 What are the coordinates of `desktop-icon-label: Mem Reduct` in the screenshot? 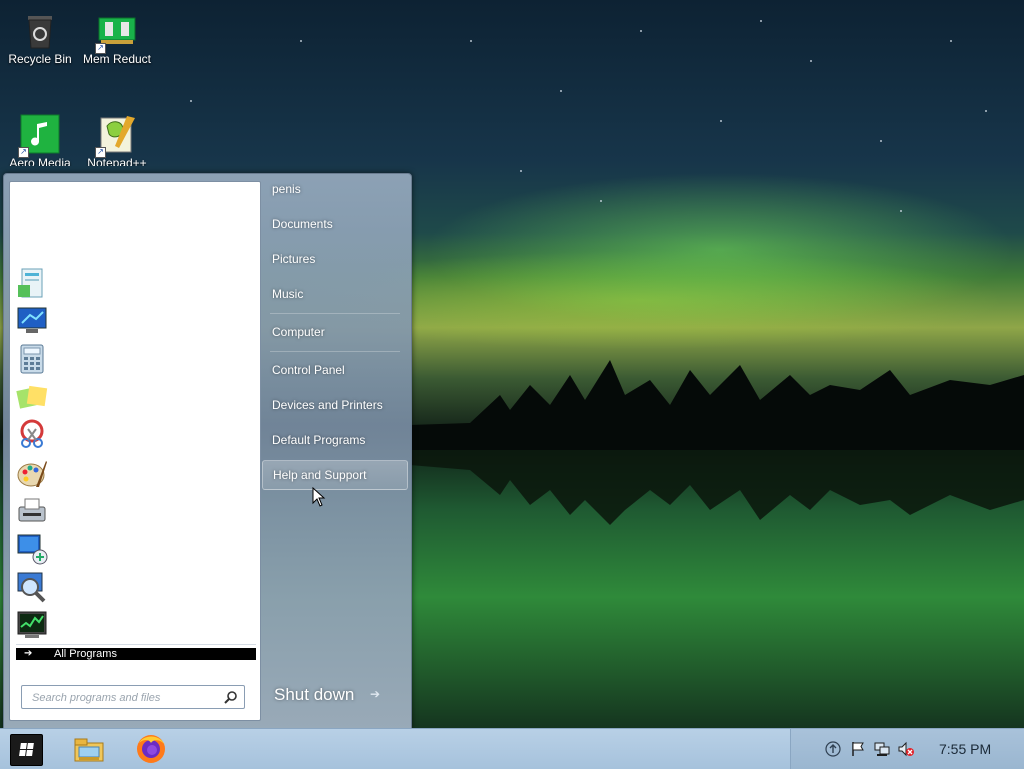 It's located at (117, 59).